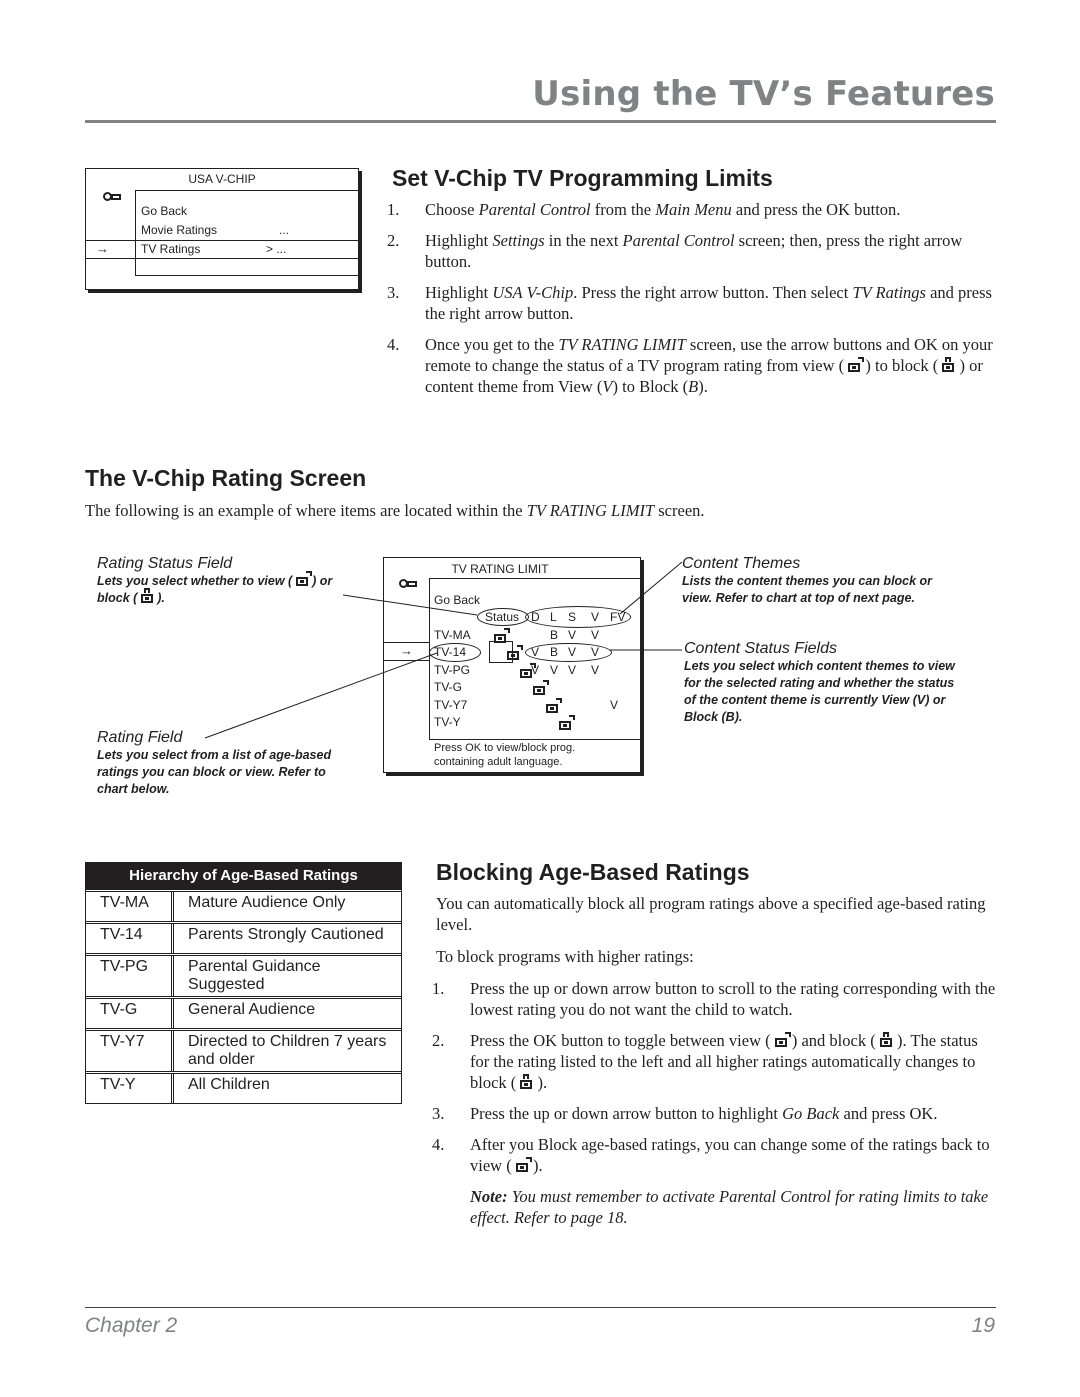 The image size is (1080, 1397). I want to click on hierarchy-description: Parental Guidance Suggested, so click(254, 975).